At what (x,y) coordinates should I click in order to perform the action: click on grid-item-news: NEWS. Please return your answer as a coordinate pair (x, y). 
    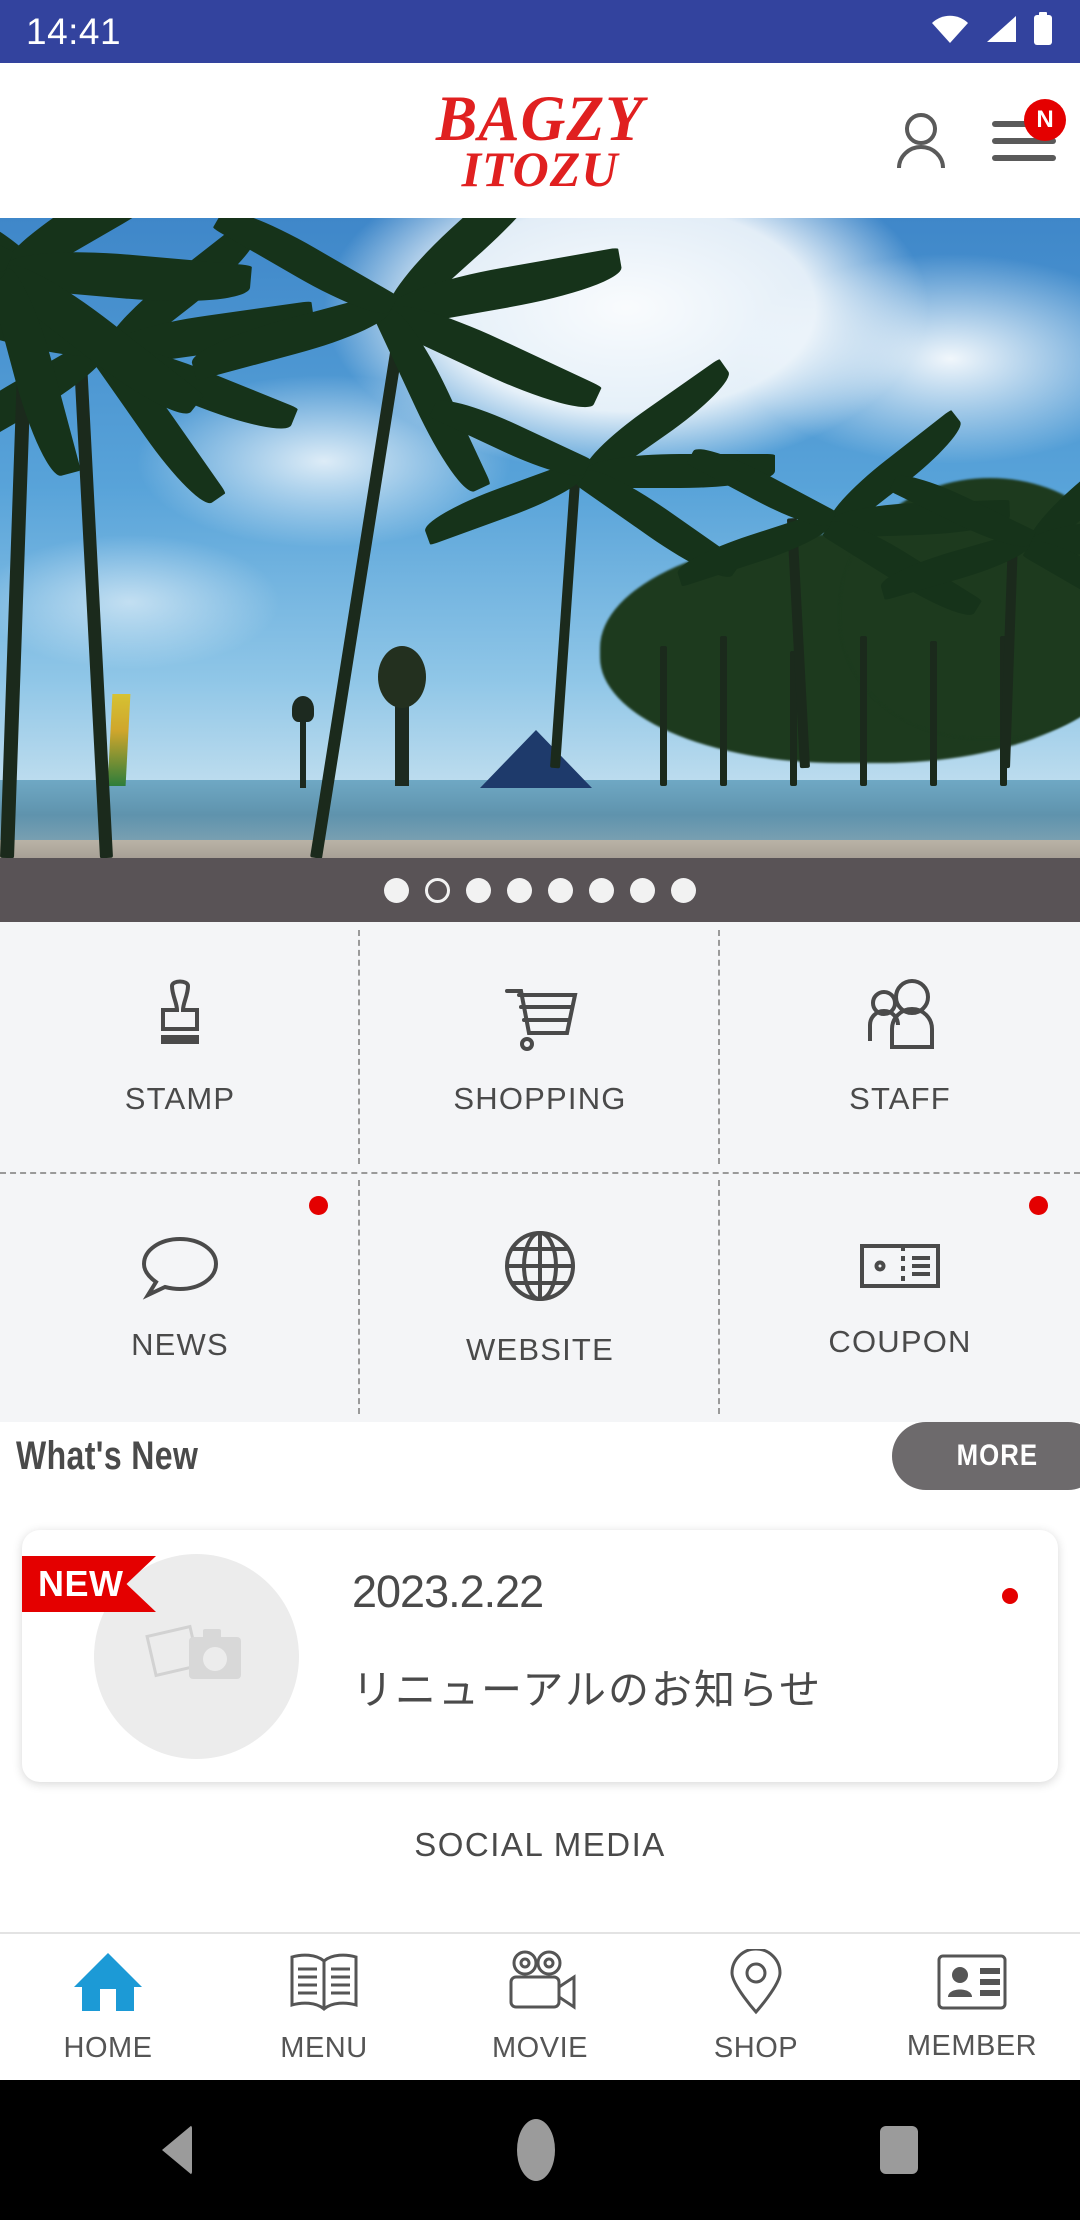
    Looking at the image, I should click on (180, 1297).